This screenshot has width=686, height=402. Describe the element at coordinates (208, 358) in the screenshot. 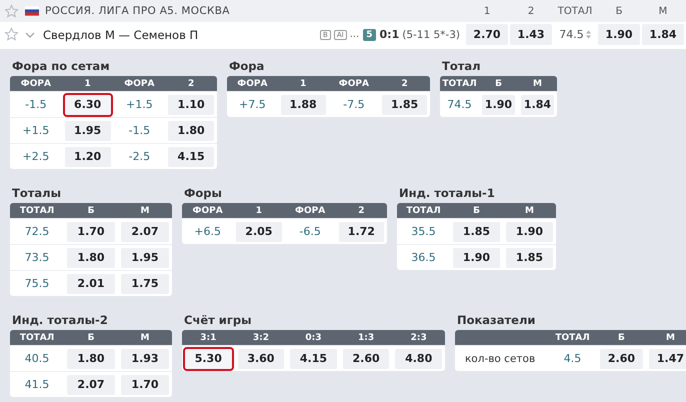

I see `odds-button: 5.30` at that location.